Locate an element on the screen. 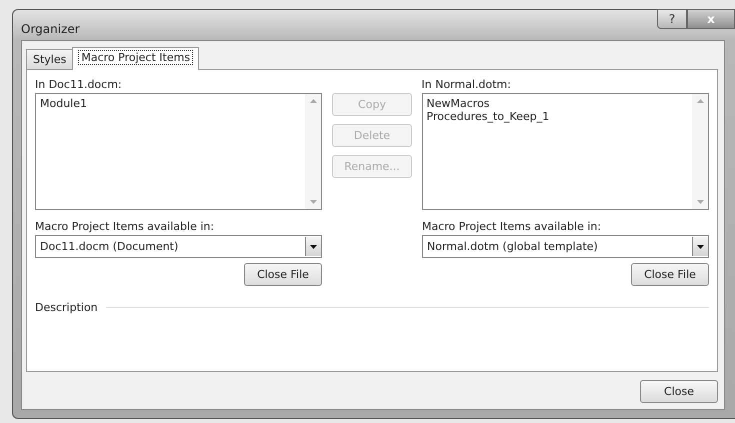  list-label: In Doc11.docm: is located at coordinates (79, 85).